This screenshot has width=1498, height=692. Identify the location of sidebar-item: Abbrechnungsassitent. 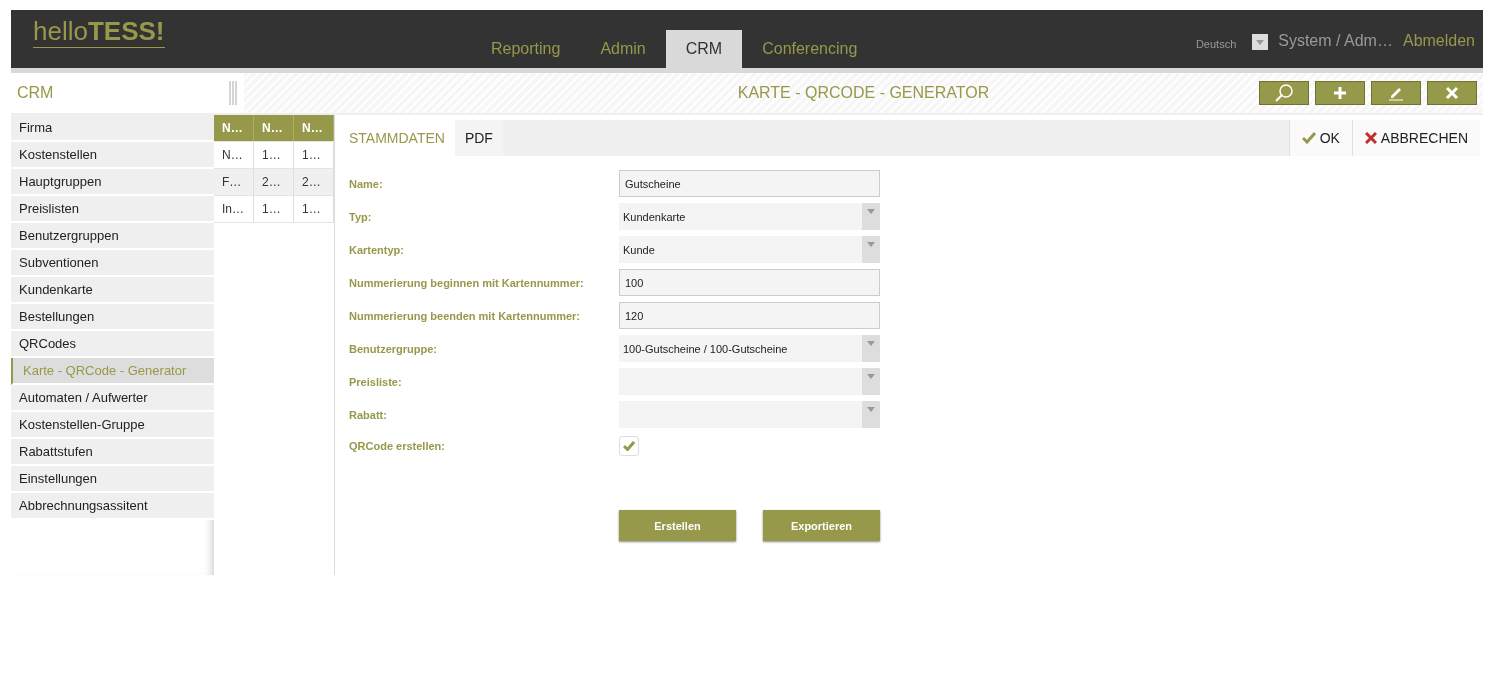
(112, 506).